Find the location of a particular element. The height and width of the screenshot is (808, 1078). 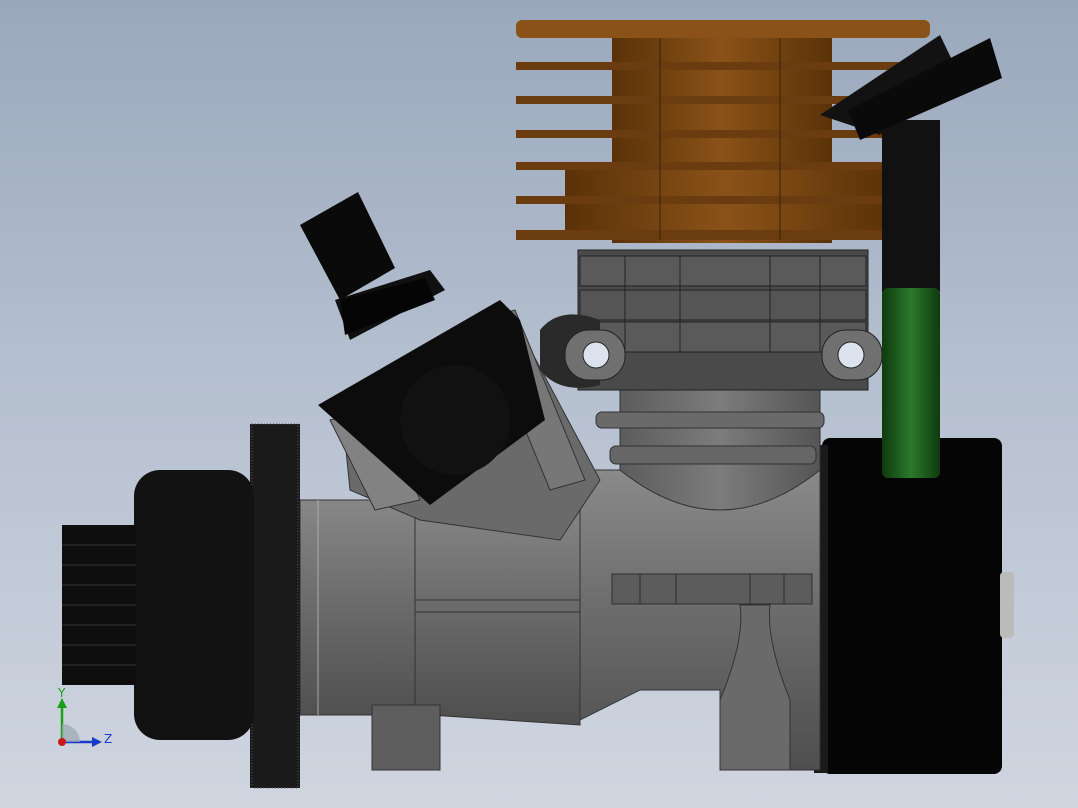

crankcase is located at coordinates (700, 620).